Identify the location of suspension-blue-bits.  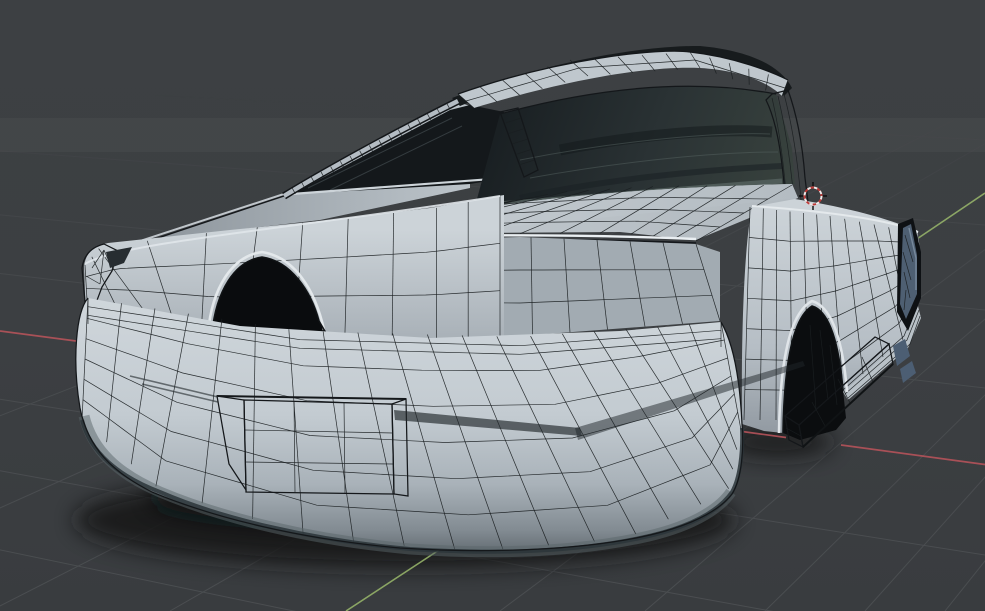
(904, 361).